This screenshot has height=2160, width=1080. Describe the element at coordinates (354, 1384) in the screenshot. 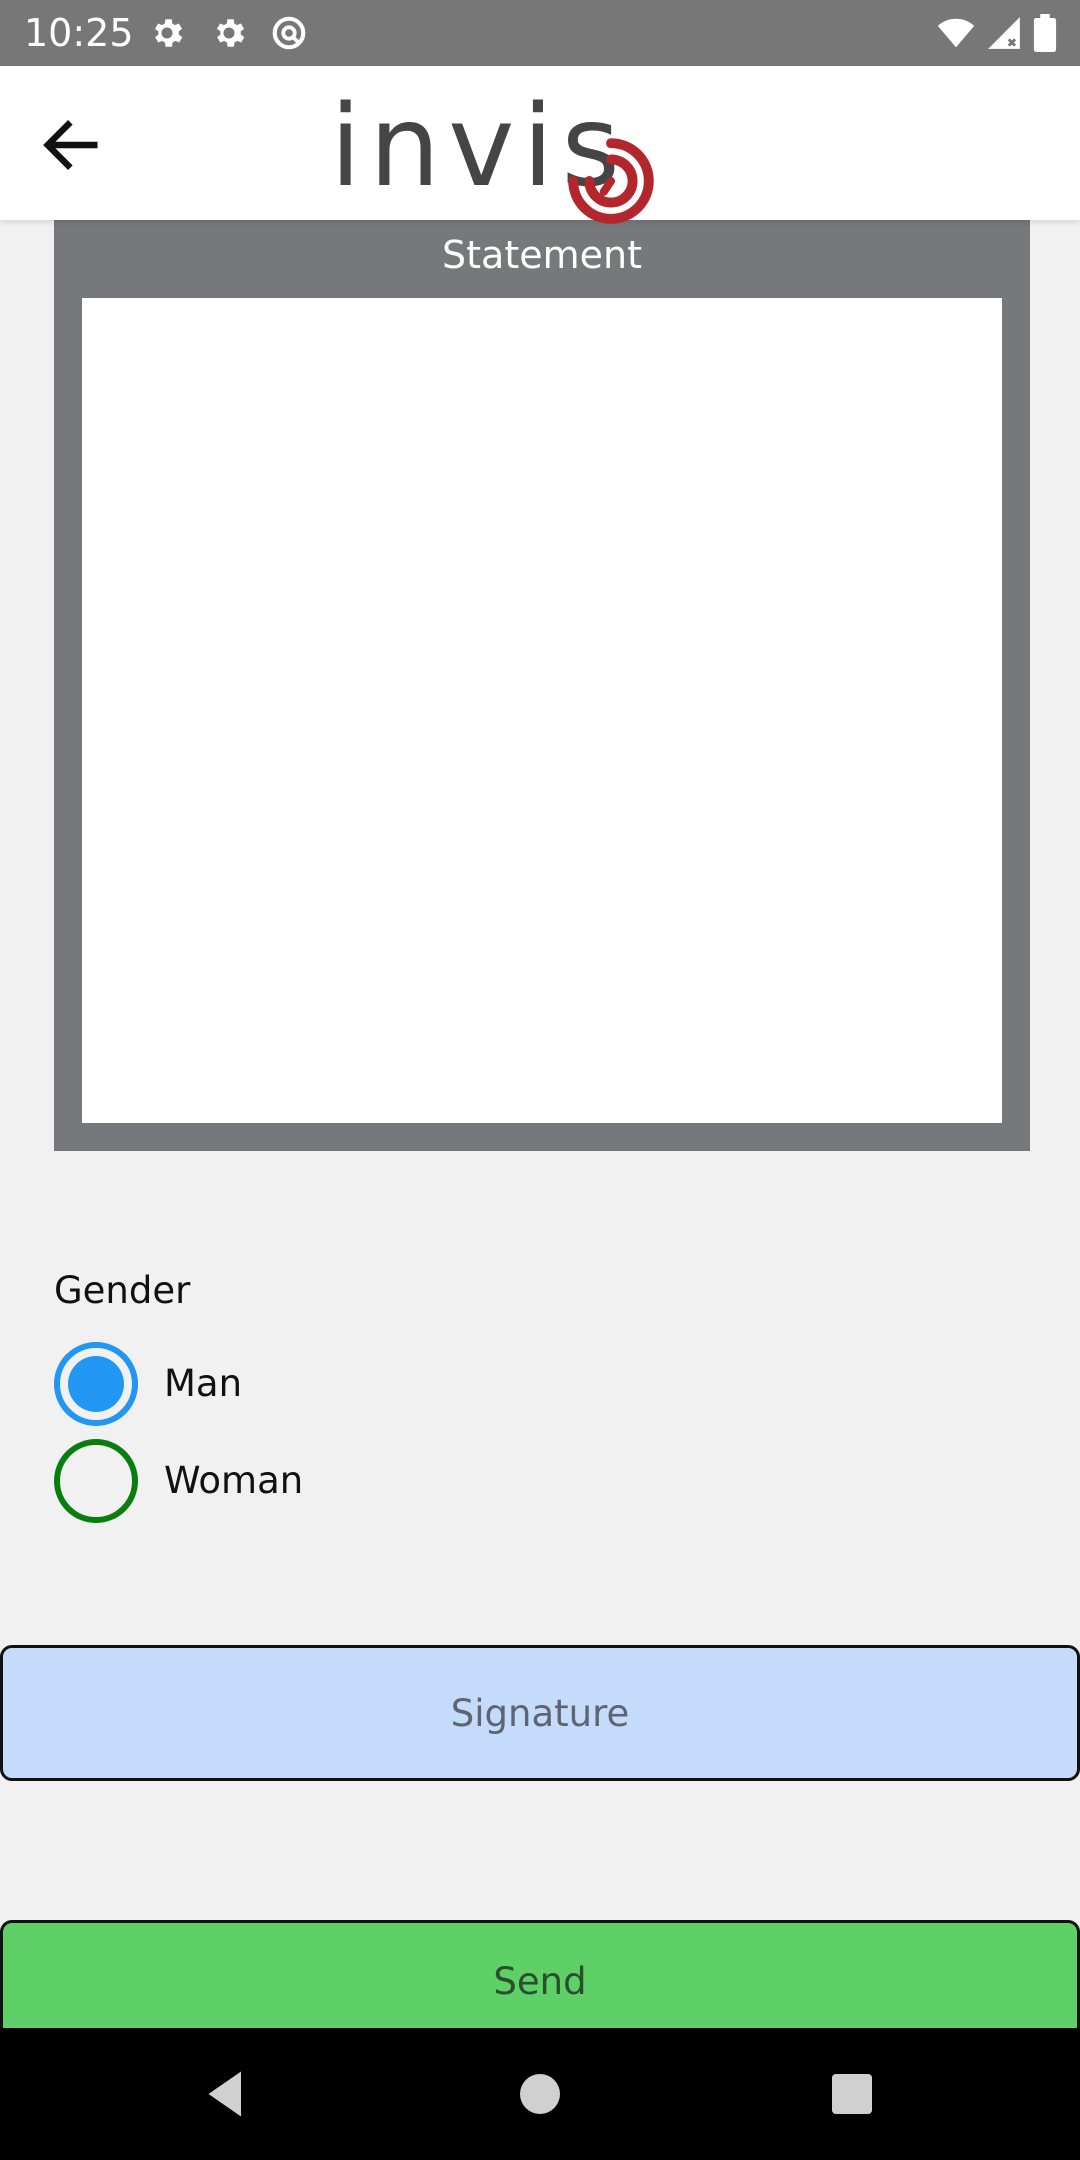

I see `radio-option-man: Man` at that location.